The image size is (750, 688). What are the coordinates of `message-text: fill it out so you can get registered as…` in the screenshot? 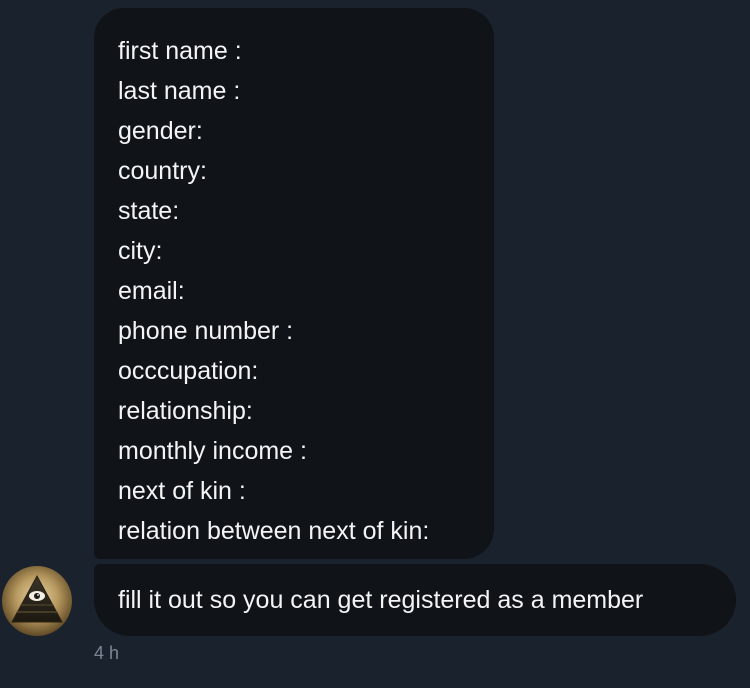 It's located at (381, 599).